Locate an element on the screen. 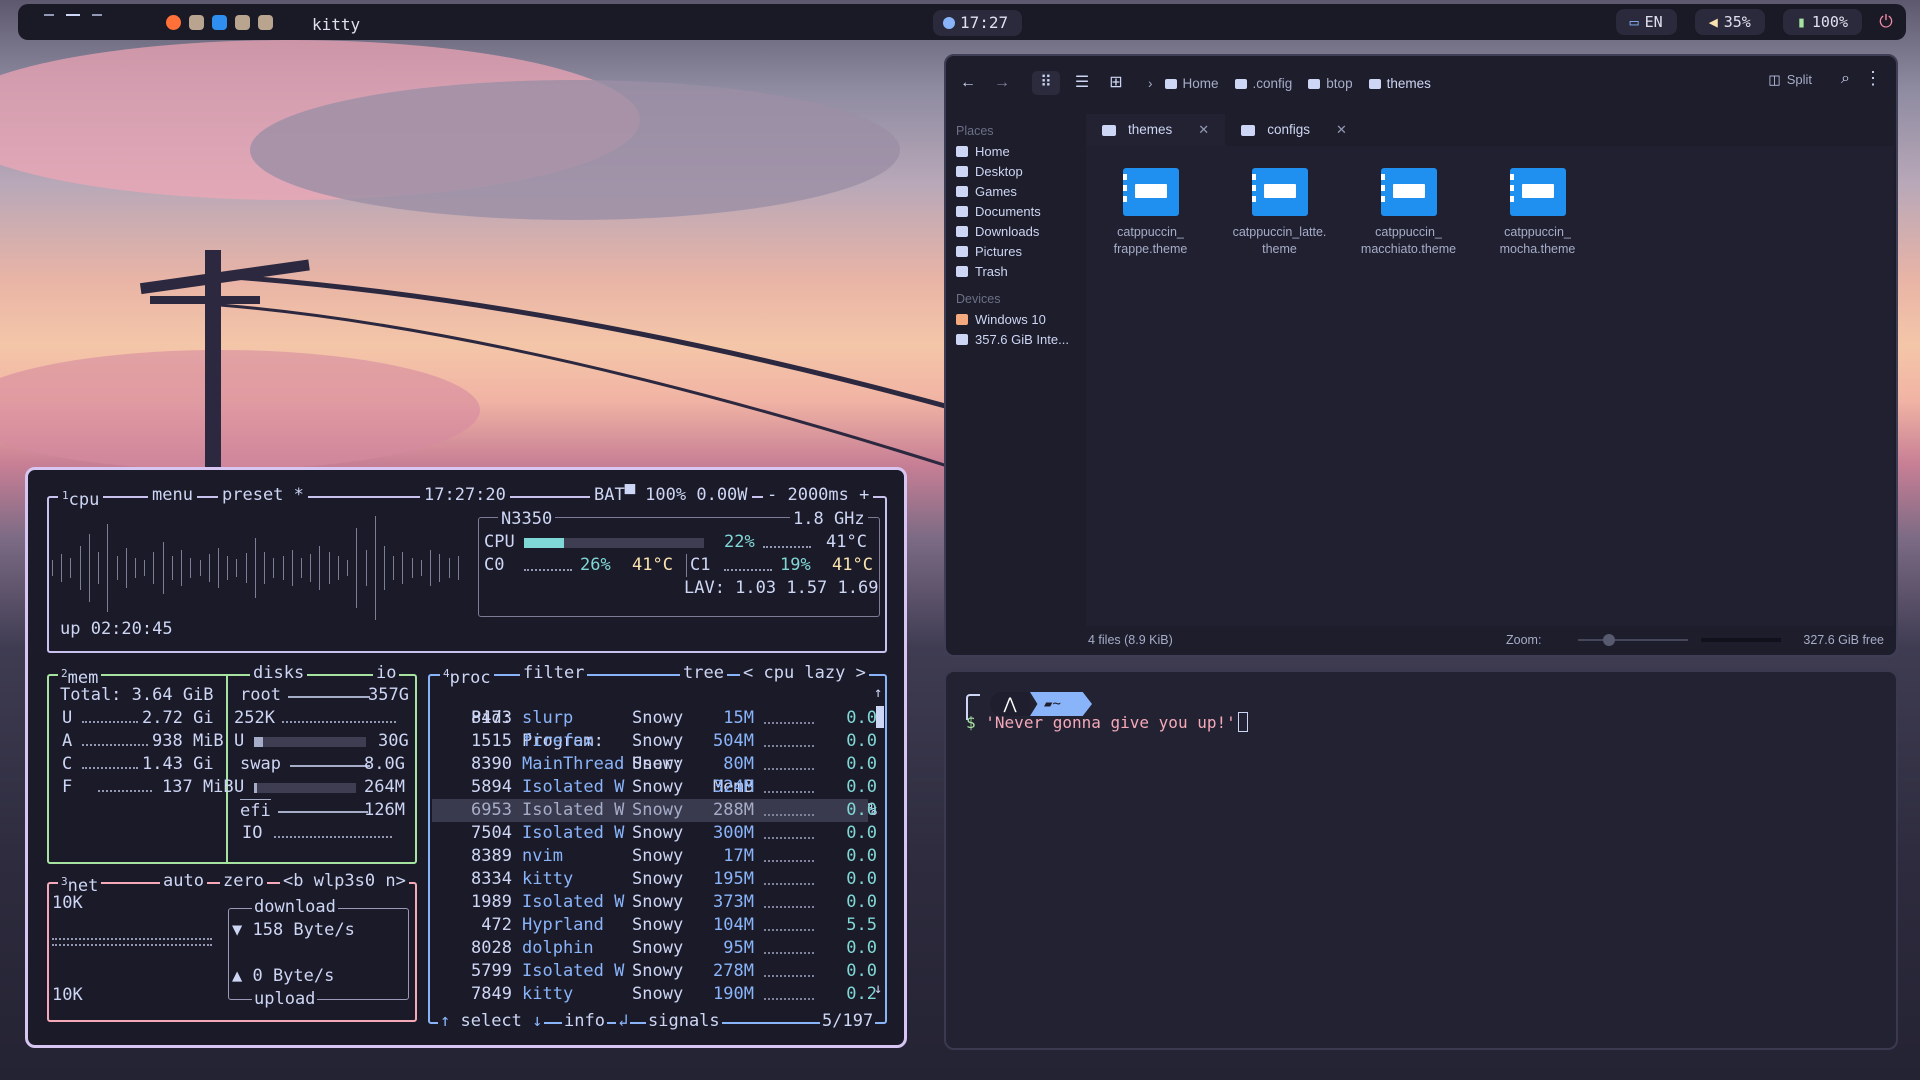  table-row: 8473 slurp Snowy 15M 0.0 is located at coordinates (654, 718).